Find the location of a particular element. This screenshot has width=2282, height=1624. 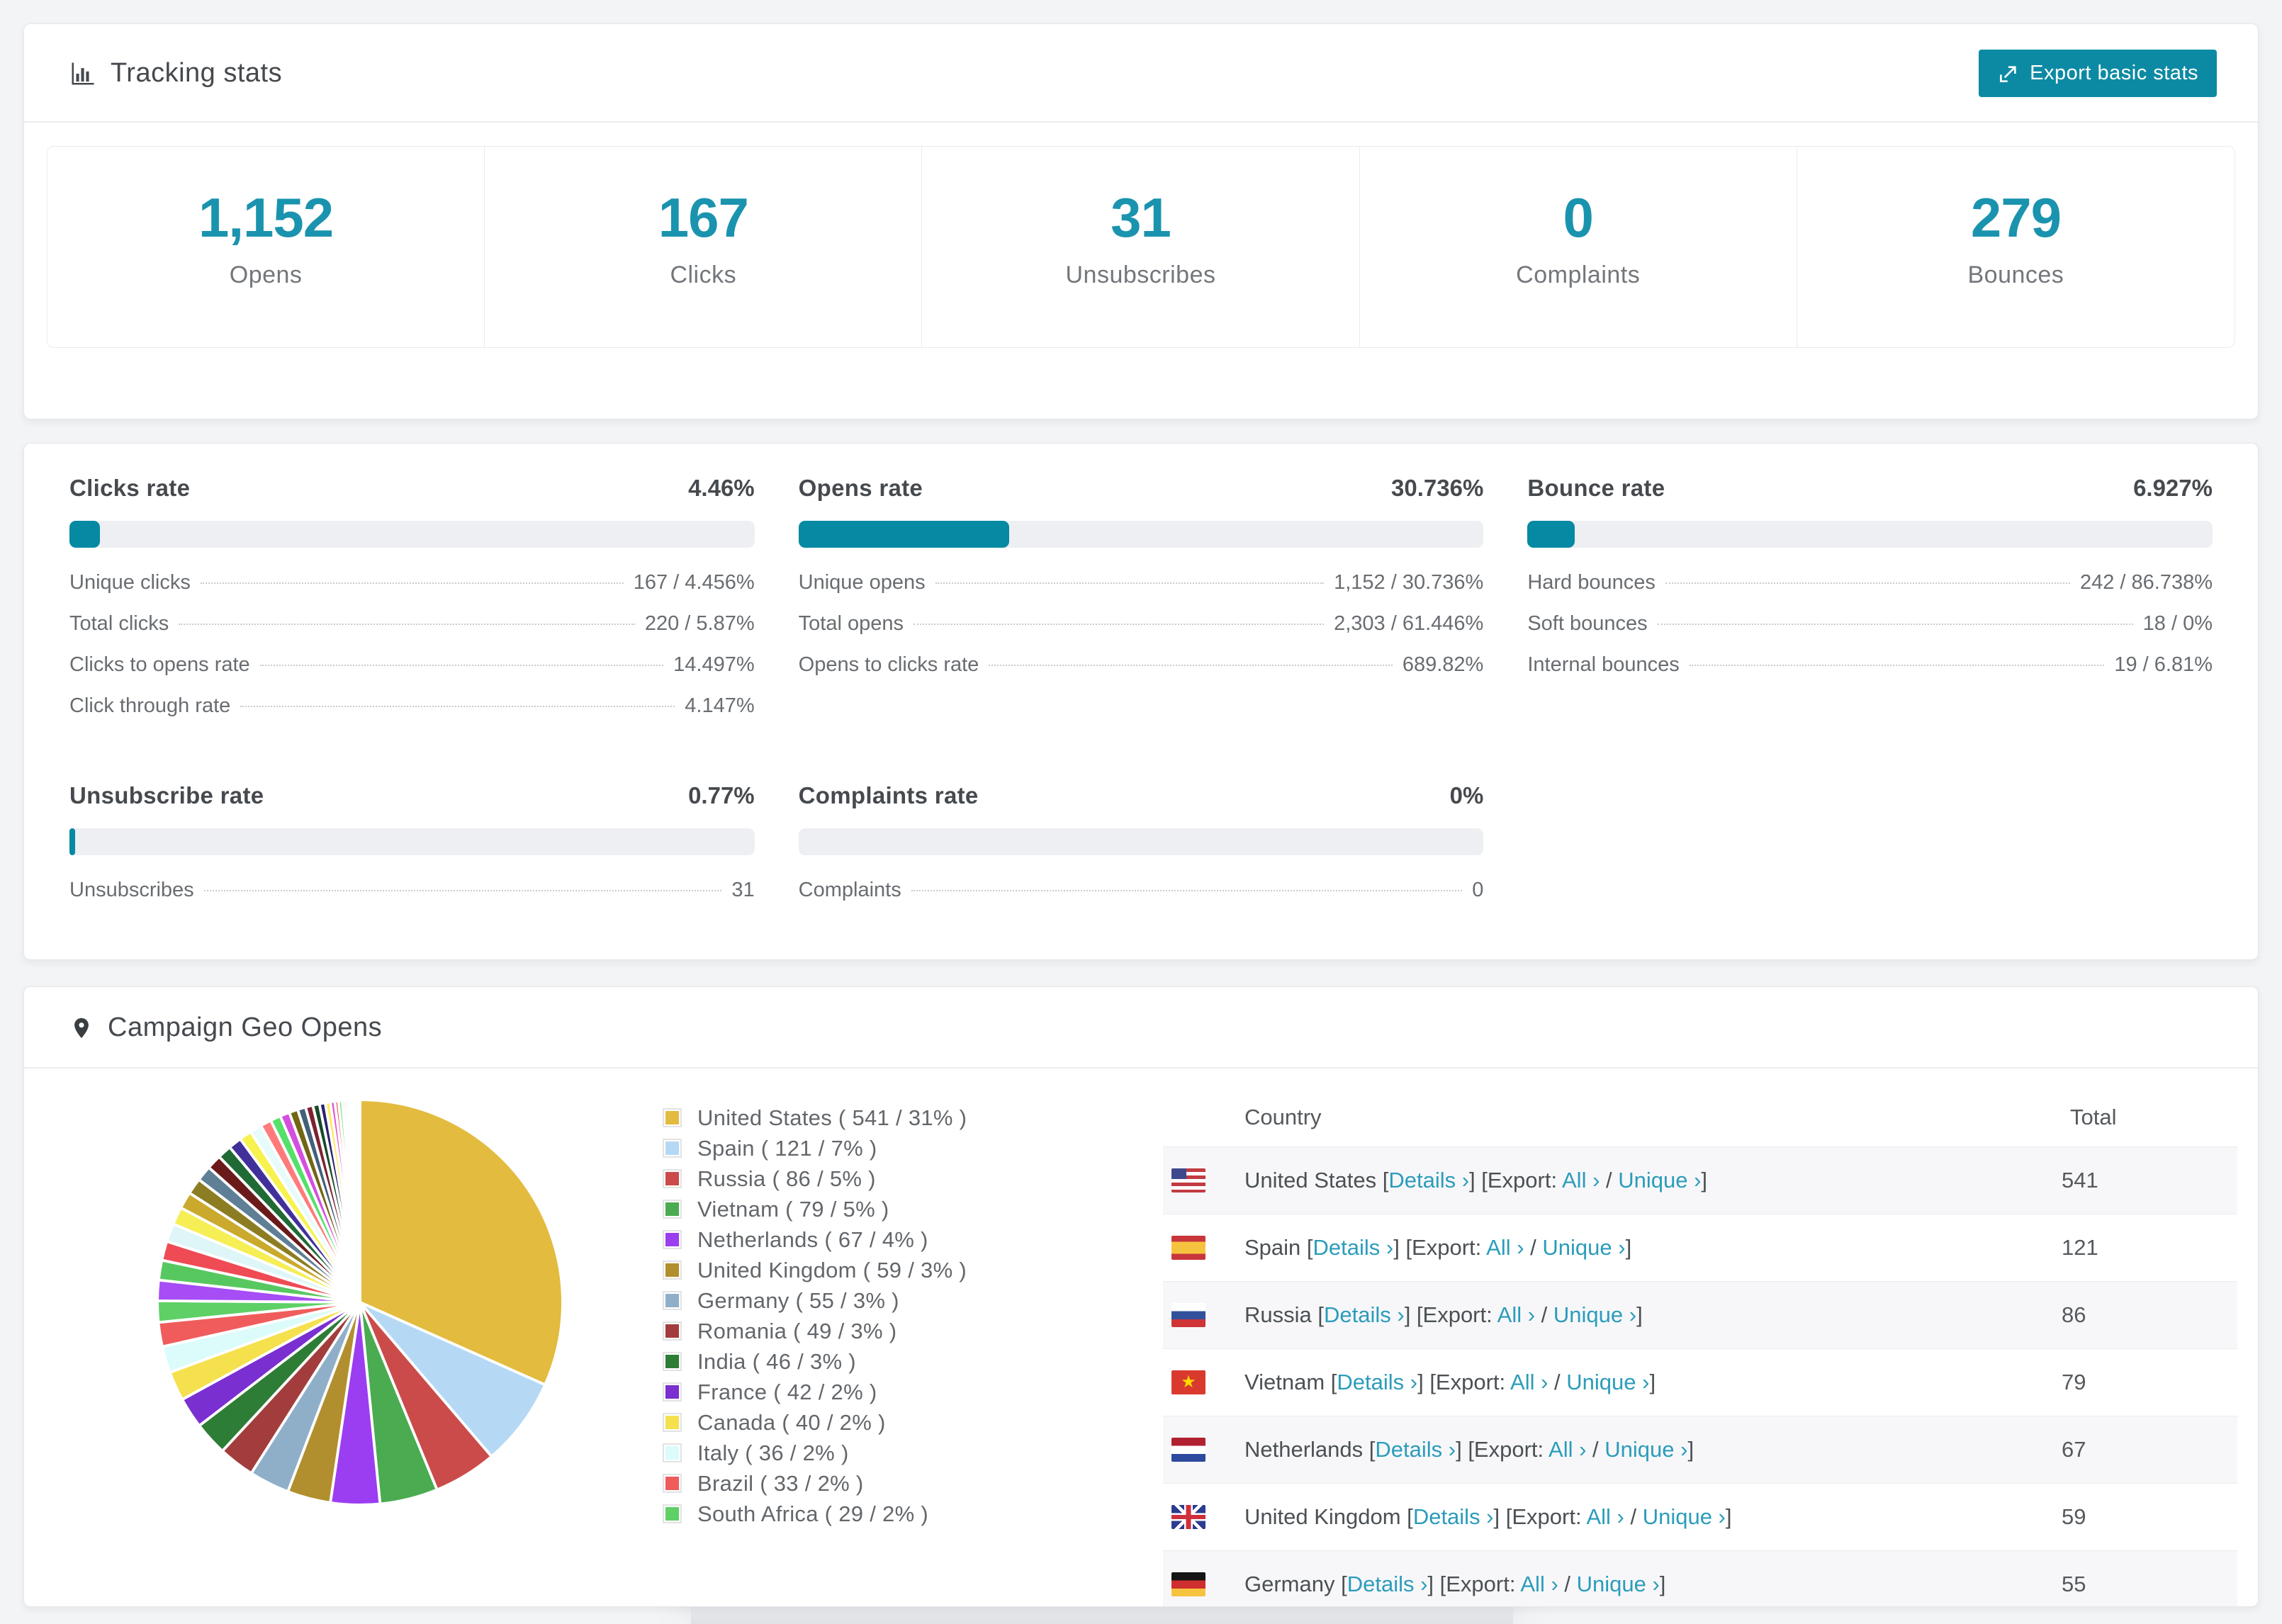

pie-slice is located at coordinates (359, 1200).